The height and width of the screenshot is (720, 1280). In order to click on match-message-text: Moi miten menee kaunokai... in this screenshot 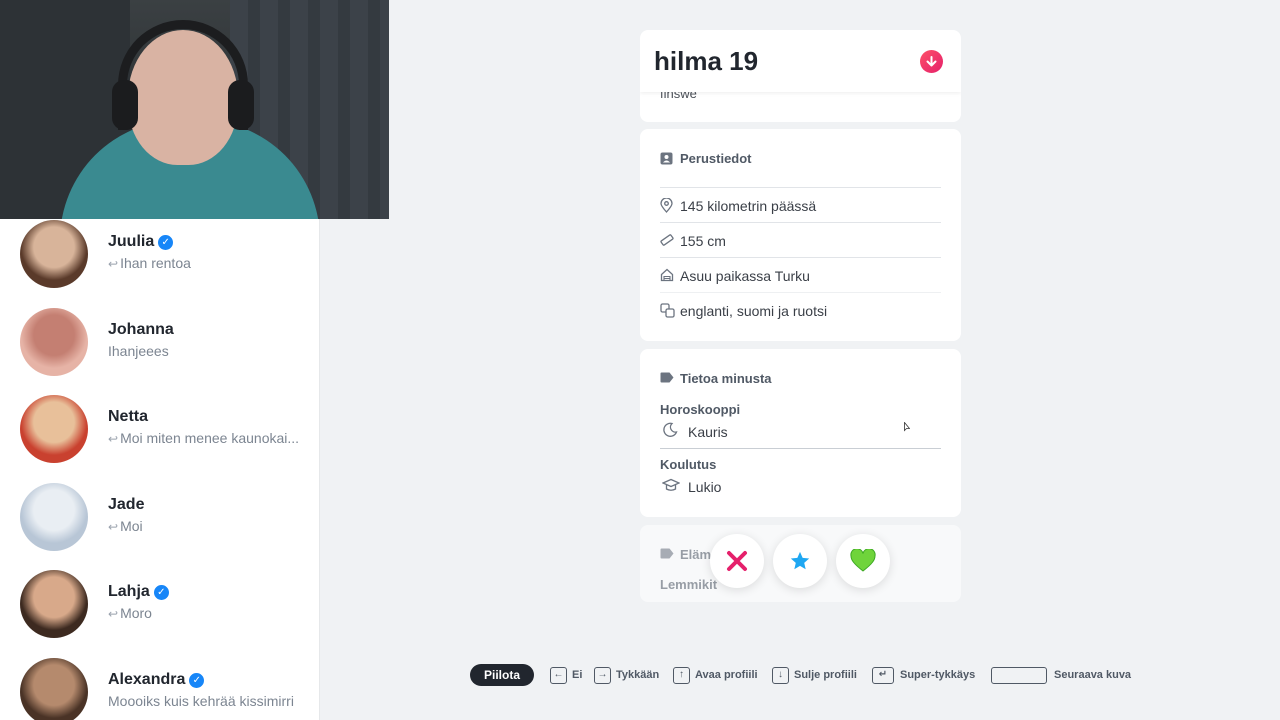, I will do `click(210, 438)`.